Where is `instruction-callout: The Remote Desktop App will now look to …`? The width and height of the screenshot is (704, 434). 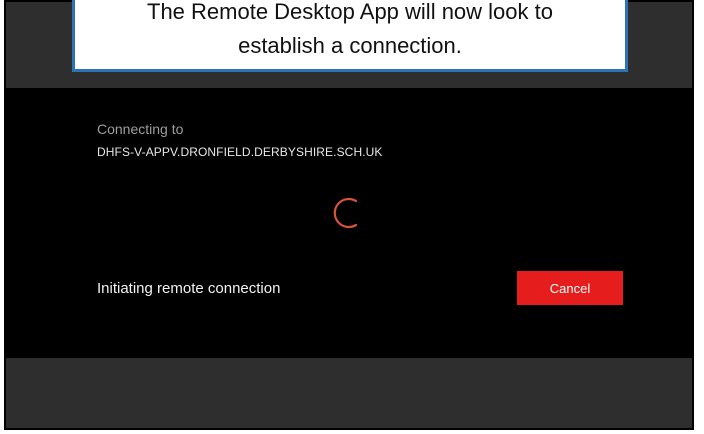 instruction-callout: The Remote Desktop App will now look to … is located at coordinates (350, 36).